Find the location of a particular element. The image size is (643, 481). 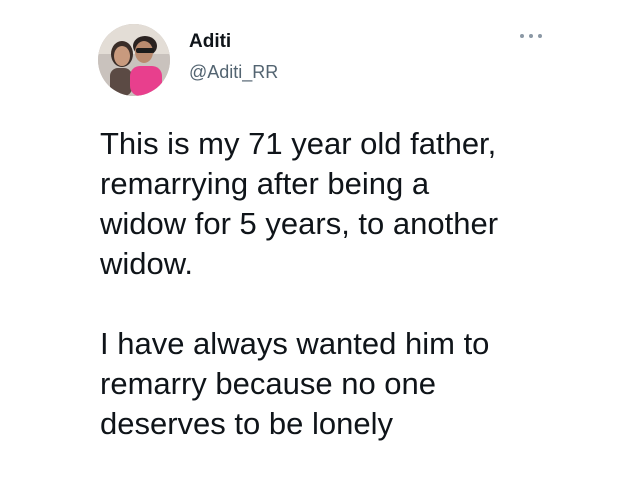

more-horizontal-icon is located at coordinates (531, 36).